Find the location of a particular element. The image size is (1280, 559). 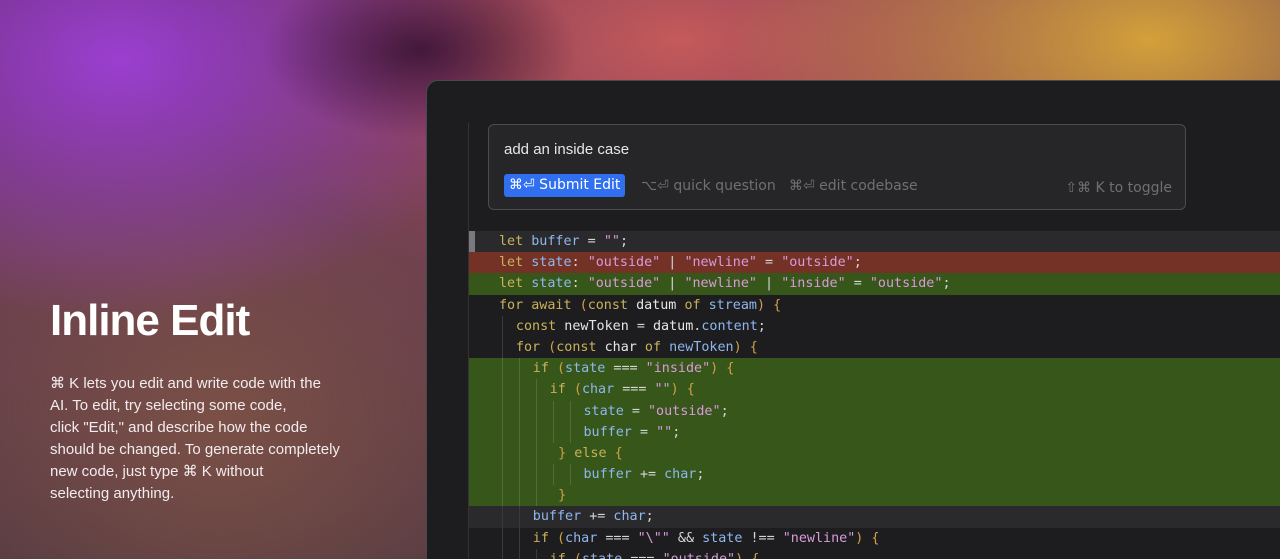

code-text: } is located at coordinates (562, 495).